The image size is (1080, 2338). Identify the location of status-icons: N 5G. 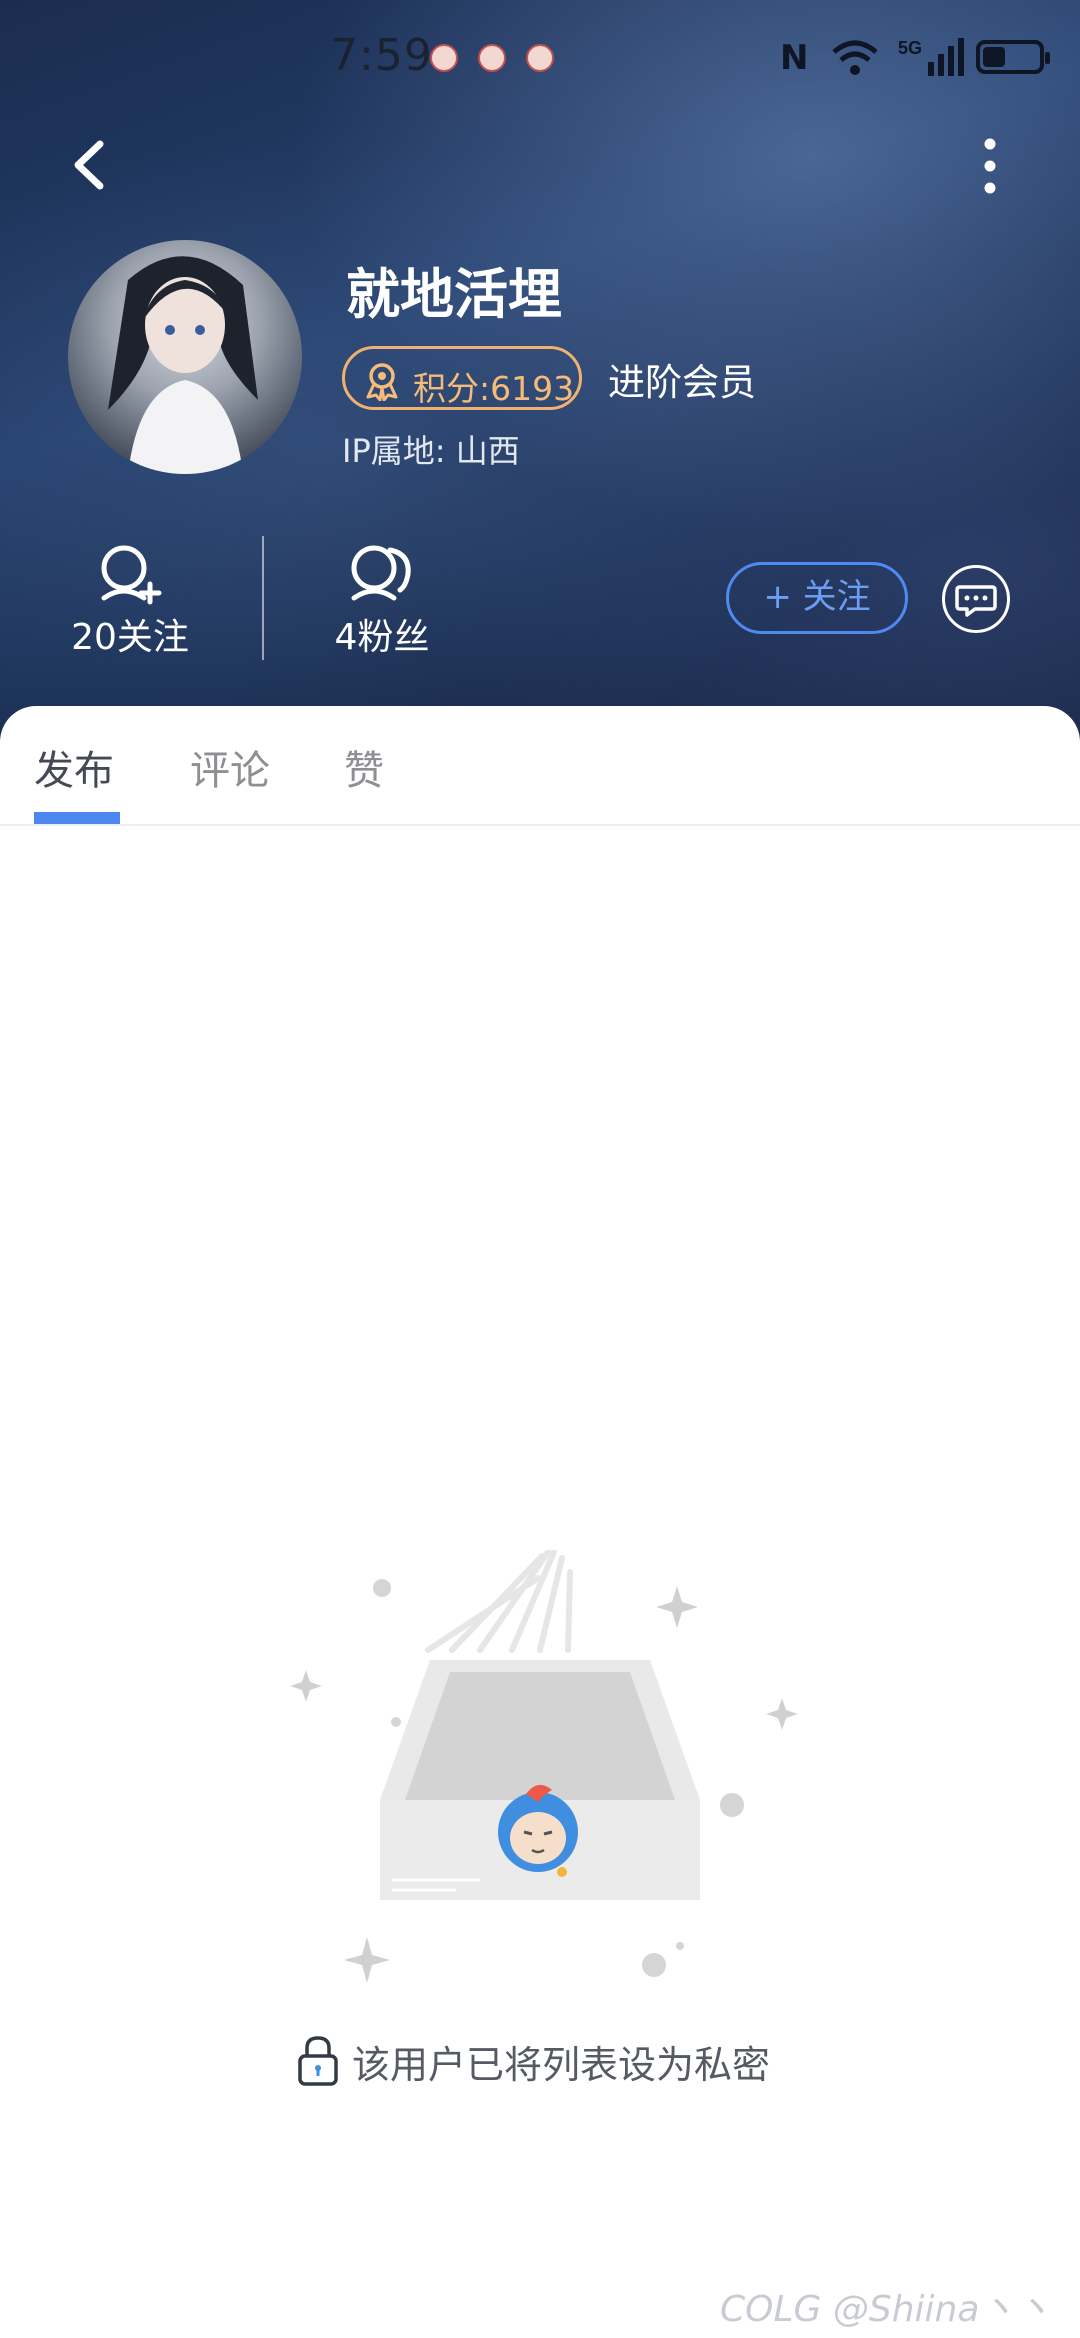
(915, 58).